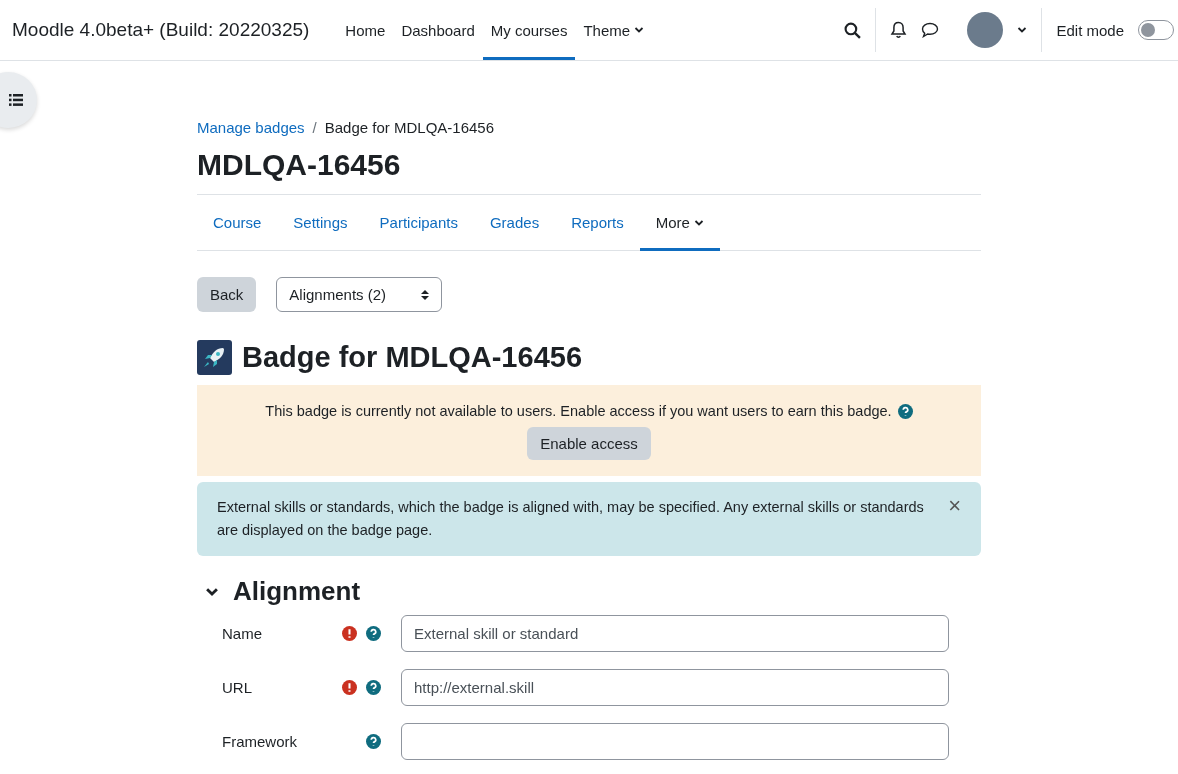  What do you see at coordinates (425, 294) in the screenshot?
I see `sort-caret-icon` at bounding box center [425, 294].